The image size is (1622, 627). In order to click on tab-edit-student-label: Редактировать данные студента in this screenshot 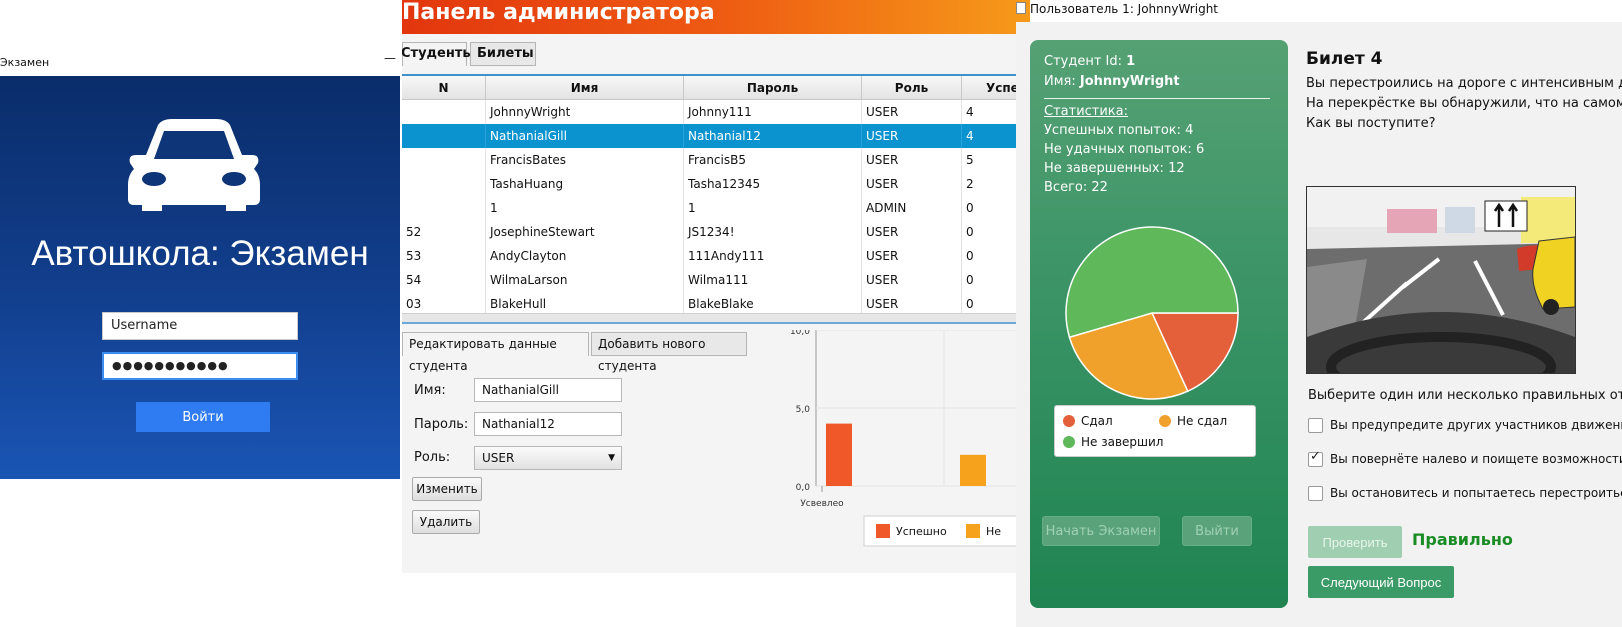, I will do `click(483, 355)`.